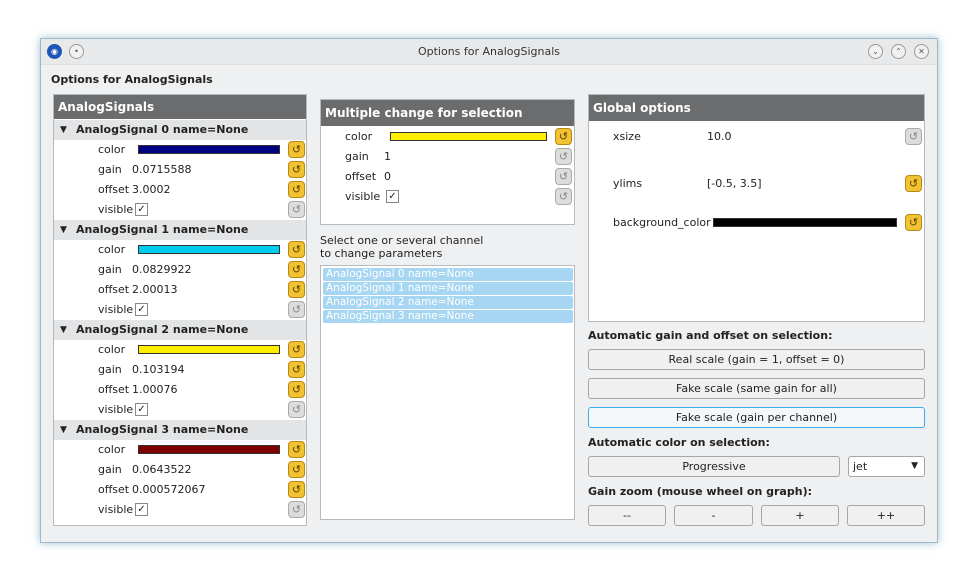  Describe the element at coordinates (448, 302) in the screenshot. I see `list-item: AnalogSignal 2 name=None` at that location.